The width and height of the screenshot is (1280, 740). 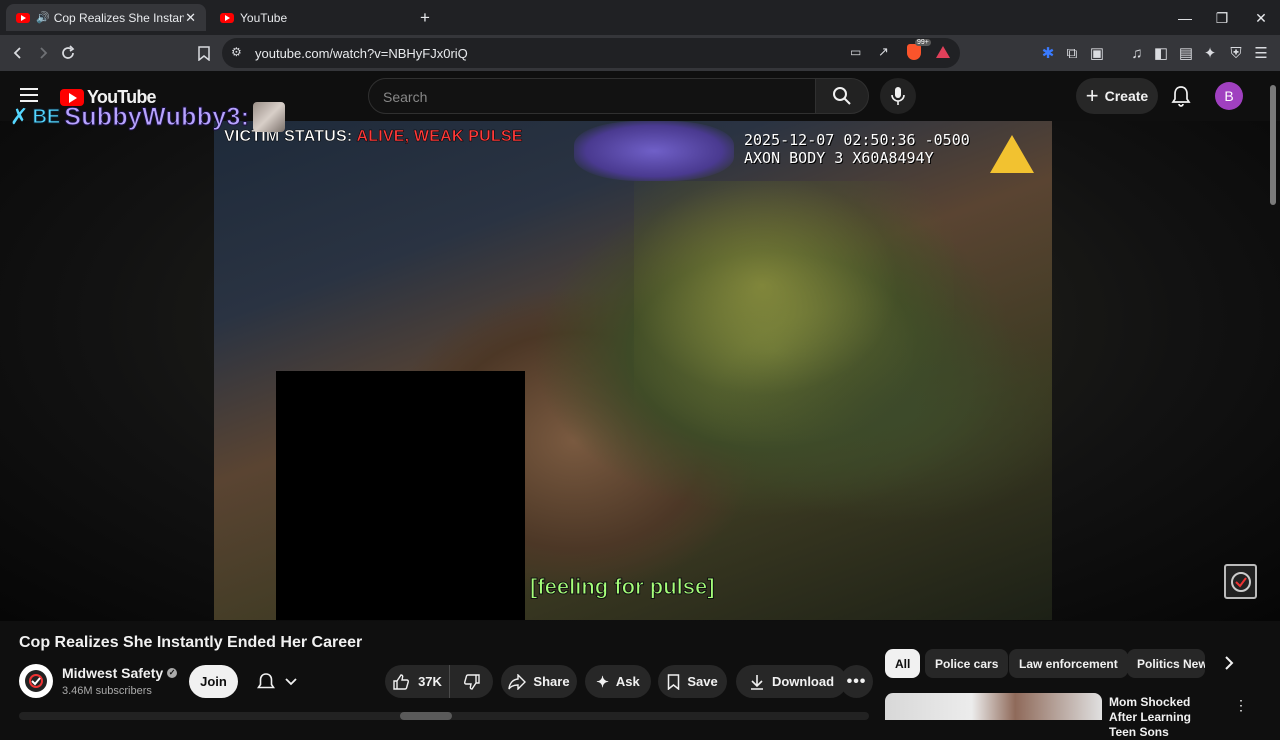 What do you see at coordinates (68, 53) in the screenshot?
I see `reload-icon` at bounding box center [68, 53].